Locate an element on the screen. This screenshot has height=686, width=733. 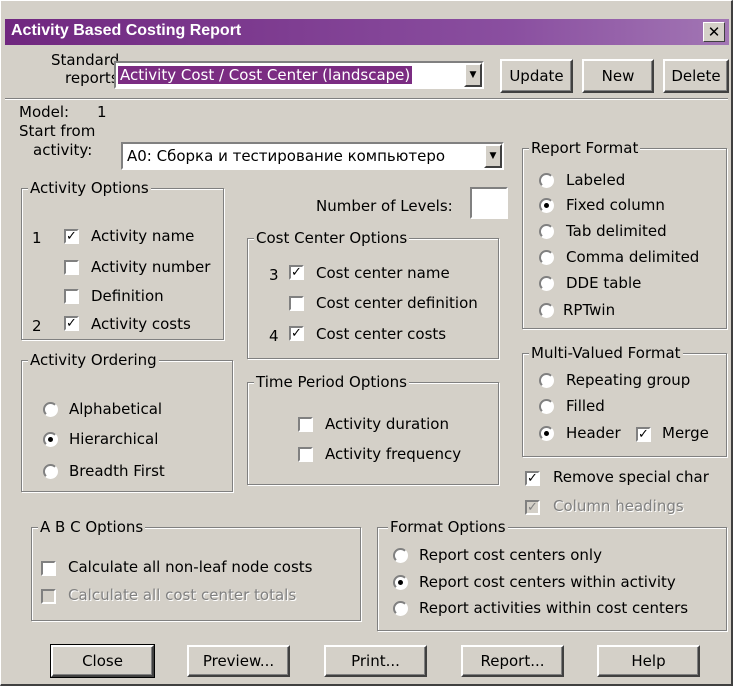
definition-label: Definition is located at coordinates (127, 296).